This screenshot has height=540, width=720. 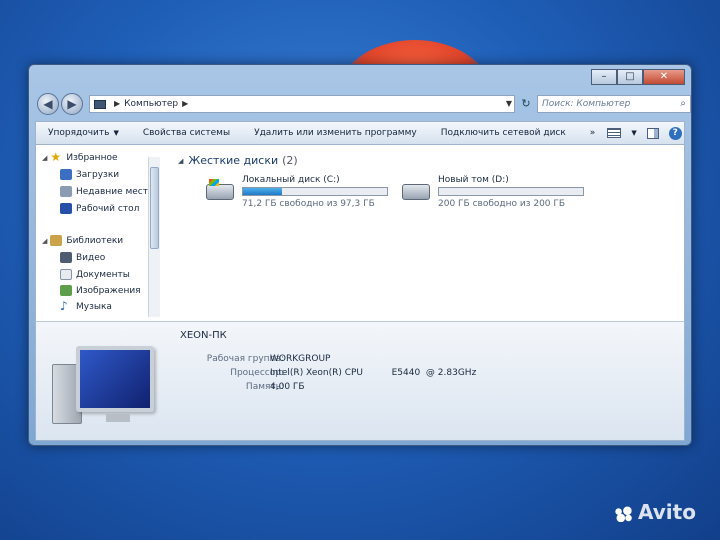 I want to click on forward-button: ▶, so click(x=72, y=104).